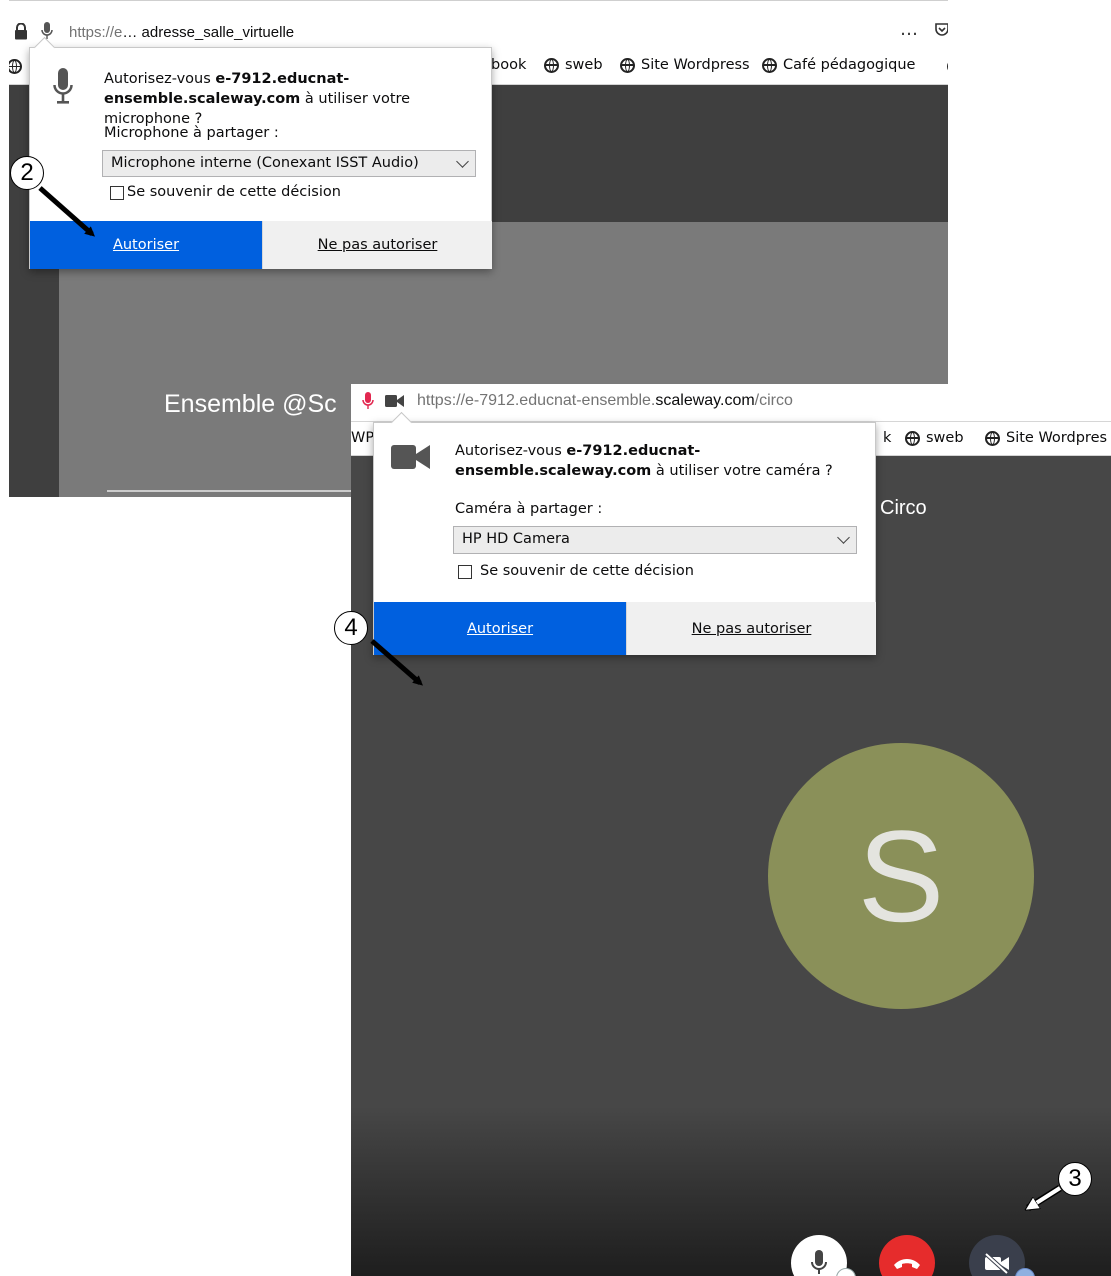 This screenshot has height=1276, width=1111. I want to click on room-name: Circo, so click(903, 508).